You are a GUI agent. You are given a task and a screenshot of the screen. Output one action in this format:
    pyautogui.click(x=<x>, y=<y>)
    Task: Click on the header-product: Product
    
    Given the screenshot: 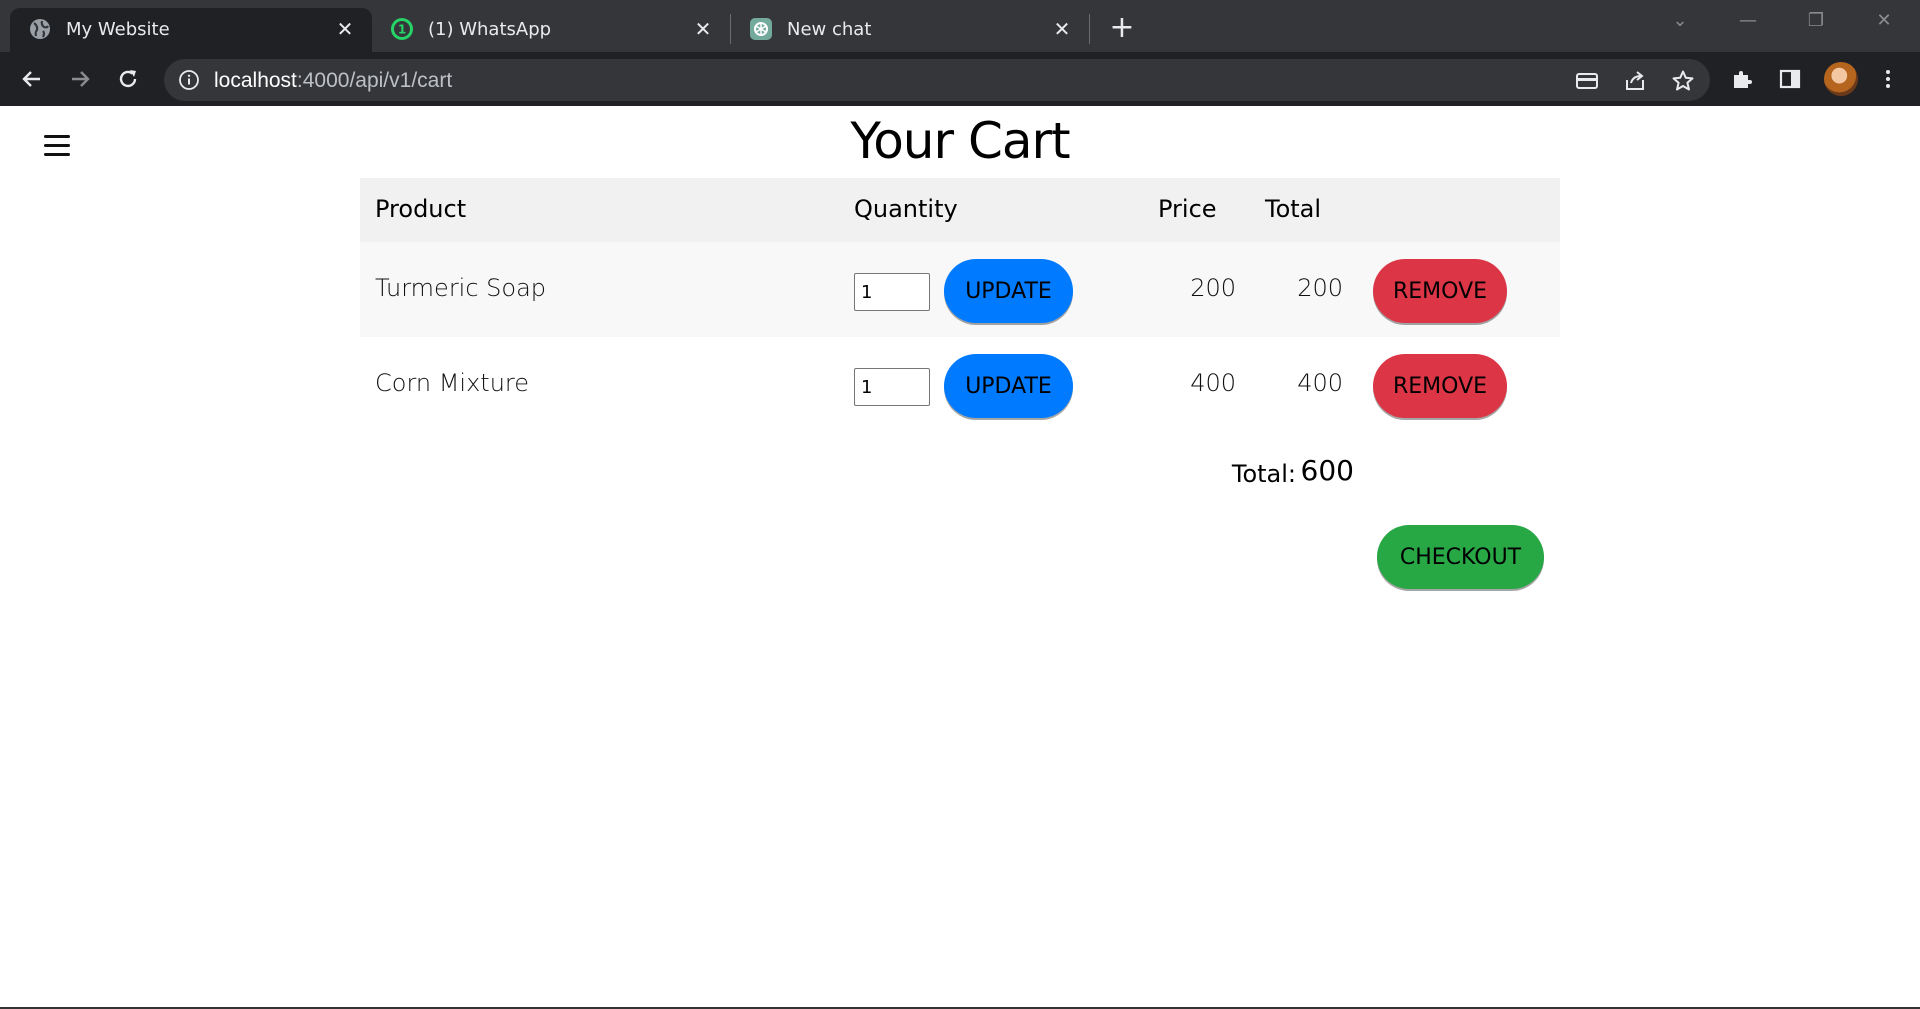 What is the action you would take?
    pyautogui.click(x=421, y=209)
    